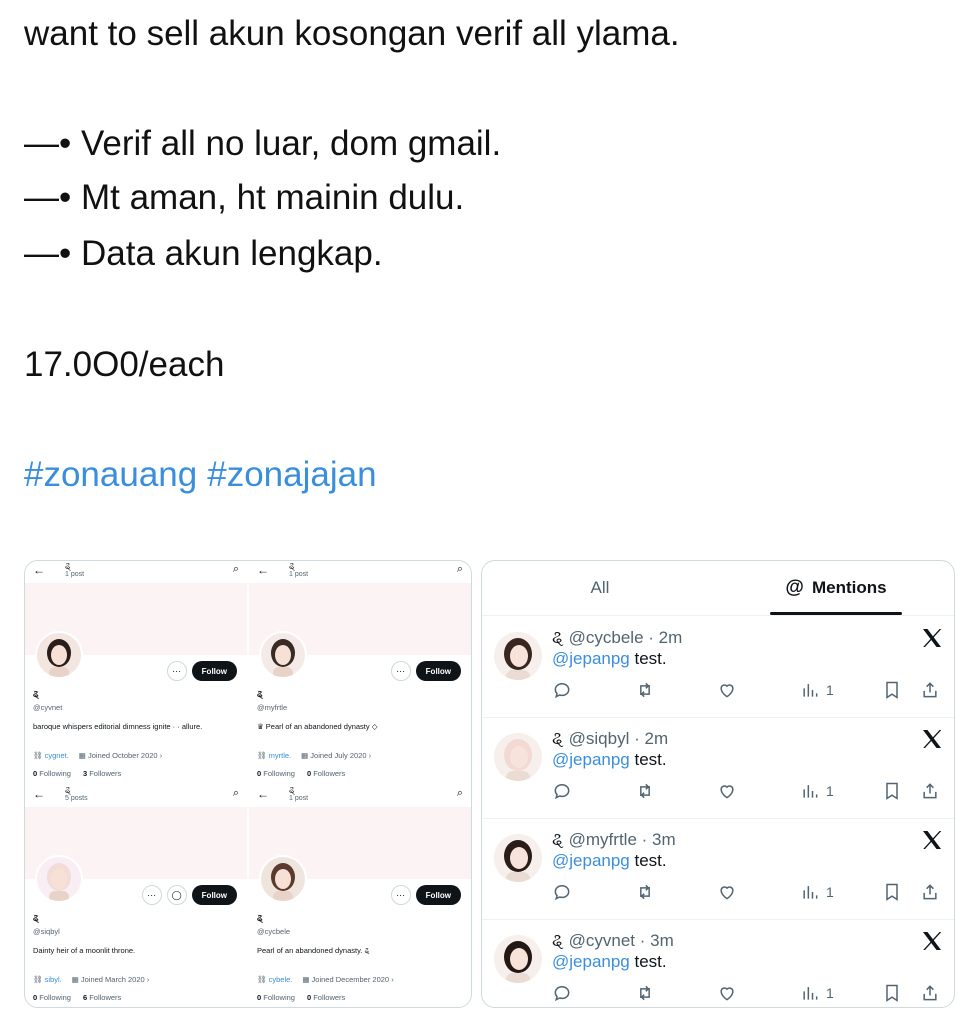 This screenshot has width=978, height=1024. What do you see at coordinates (360, 796) in the screenshot?
I see `profile-topbar: ← ୡ 1 post ⌕` at bounding box center [360, 796].